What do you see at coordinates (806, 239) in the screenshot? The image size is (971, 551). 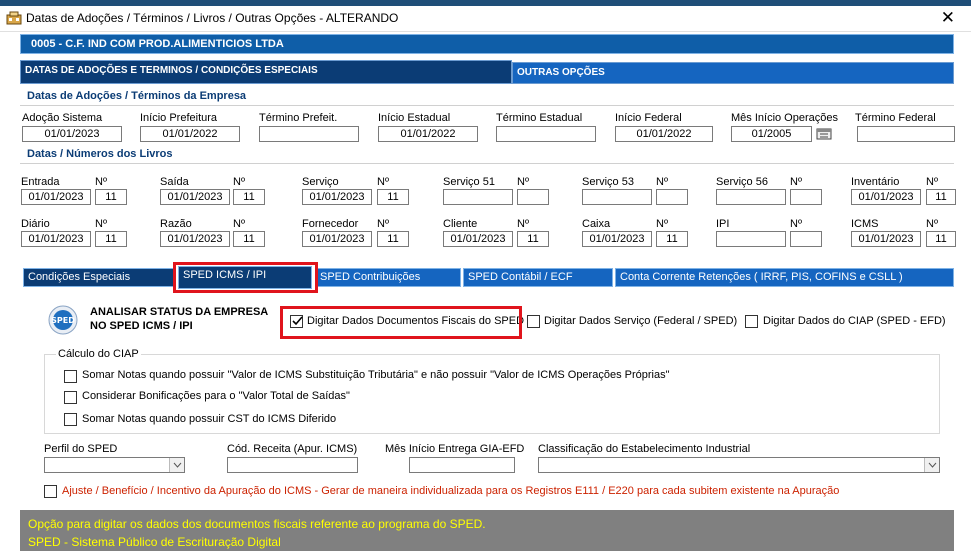 I see `ipi-num-field` at bounding box center [806, 239].